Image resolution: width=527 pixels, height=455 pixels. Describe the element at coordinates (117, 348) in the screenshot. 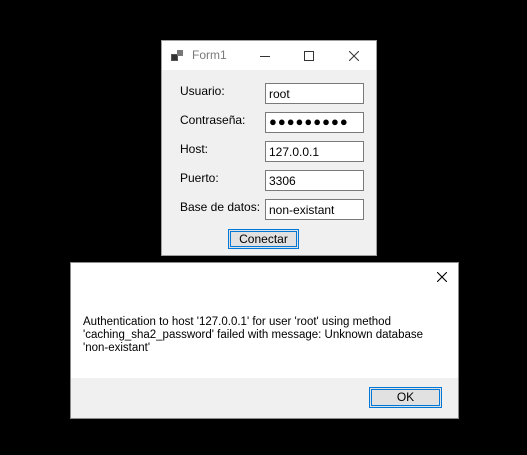

I see `error-message-line: 'non-existant'` at that location.